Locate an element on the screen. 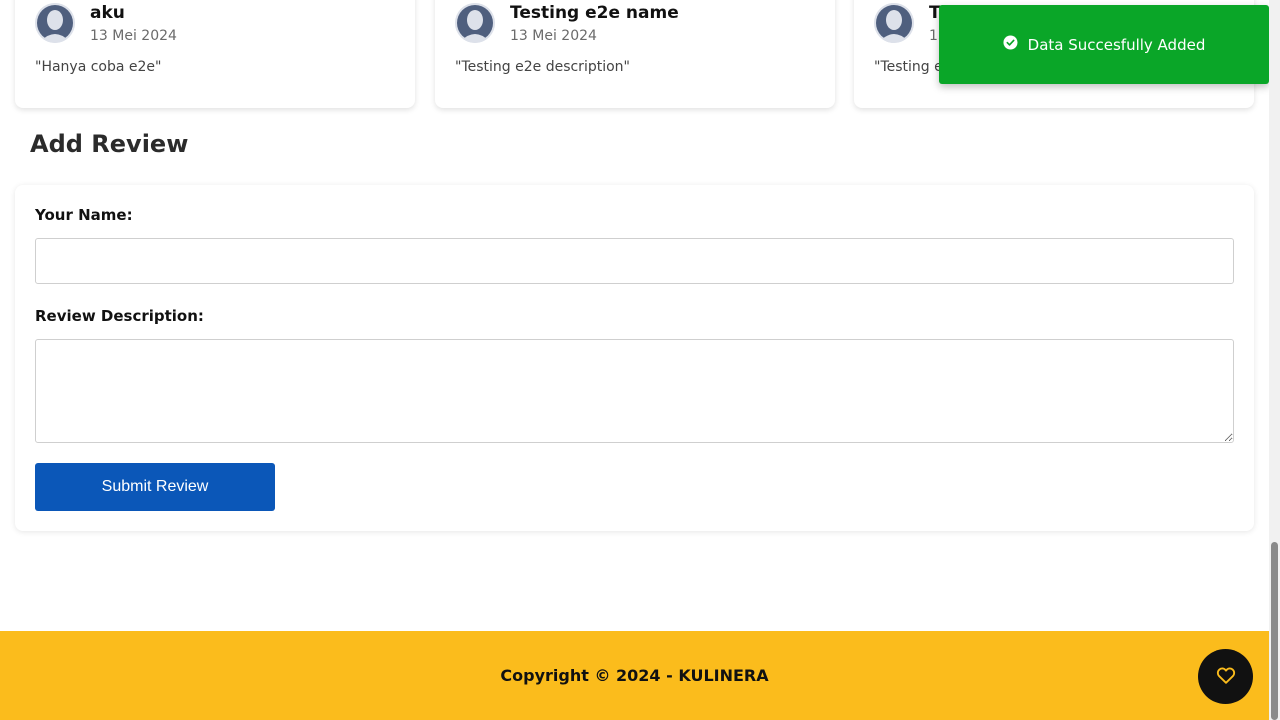 The width and height of the screenshot is (1280, 720). review-text: "Testing e2e description" is located at coordinates (542, 67).